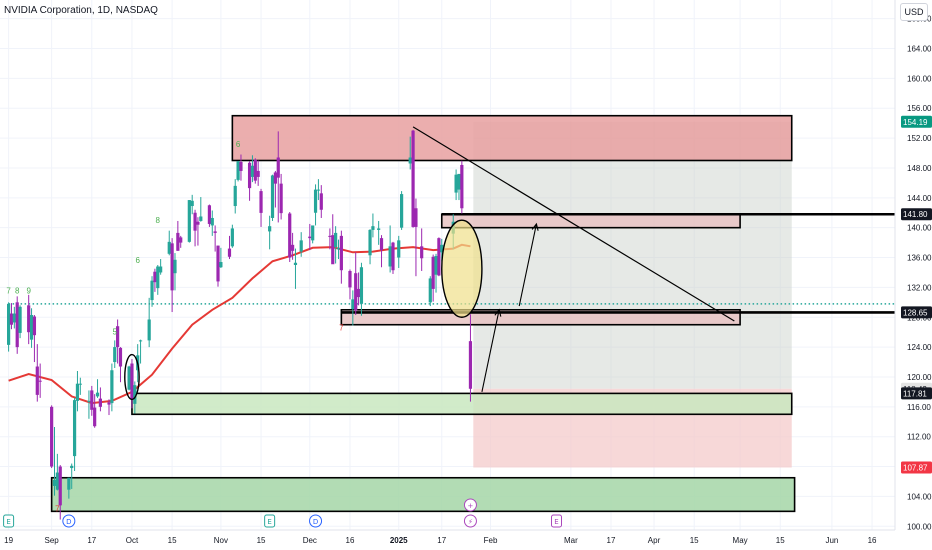 The width and height of the screenshot is (932, 550). I want to click on earnings-badge-label: E, so click(269, 522).